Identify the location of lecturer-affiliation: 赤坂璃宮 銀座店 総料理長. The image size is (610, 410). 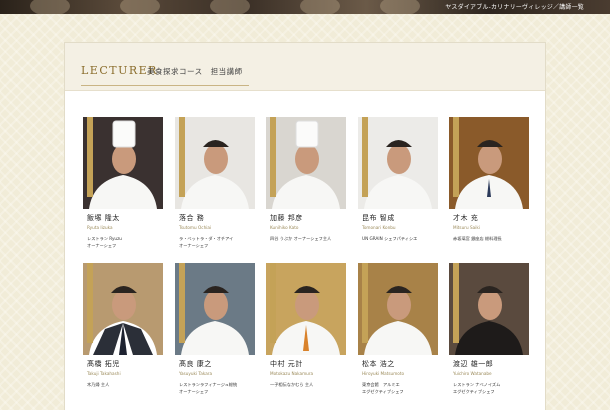
(492, 238).